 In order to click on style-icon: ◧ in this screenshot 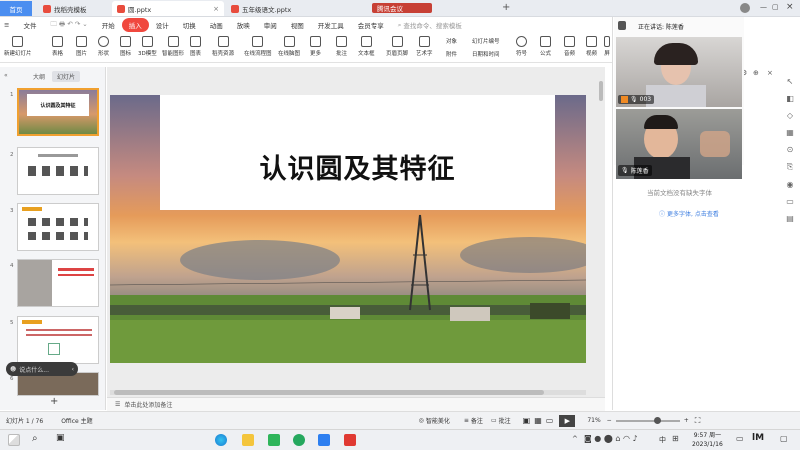, I will do `click(790, 98)`.